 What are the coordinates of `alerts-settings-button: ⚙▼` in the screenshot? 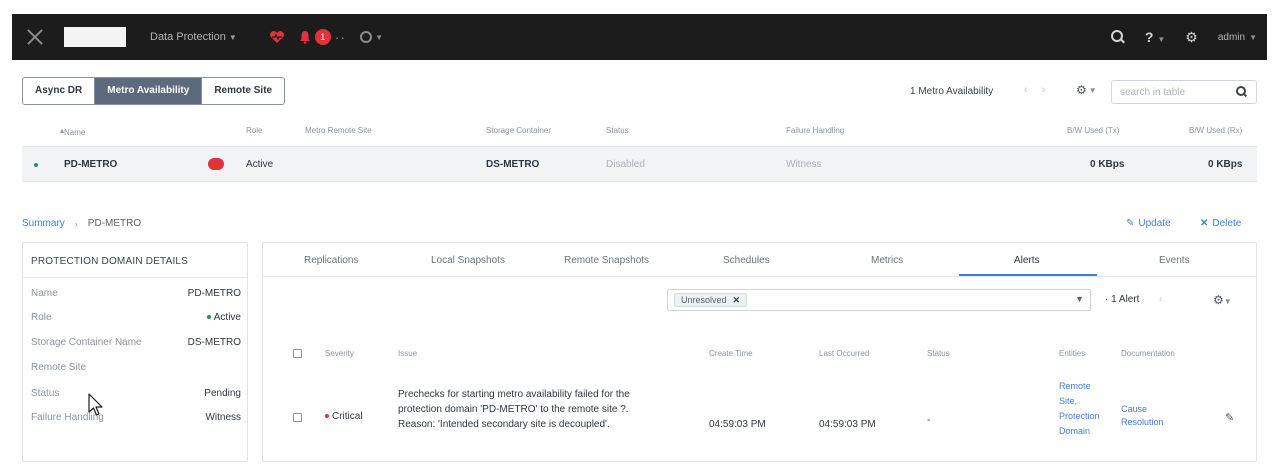 It's located at (1222, 300).